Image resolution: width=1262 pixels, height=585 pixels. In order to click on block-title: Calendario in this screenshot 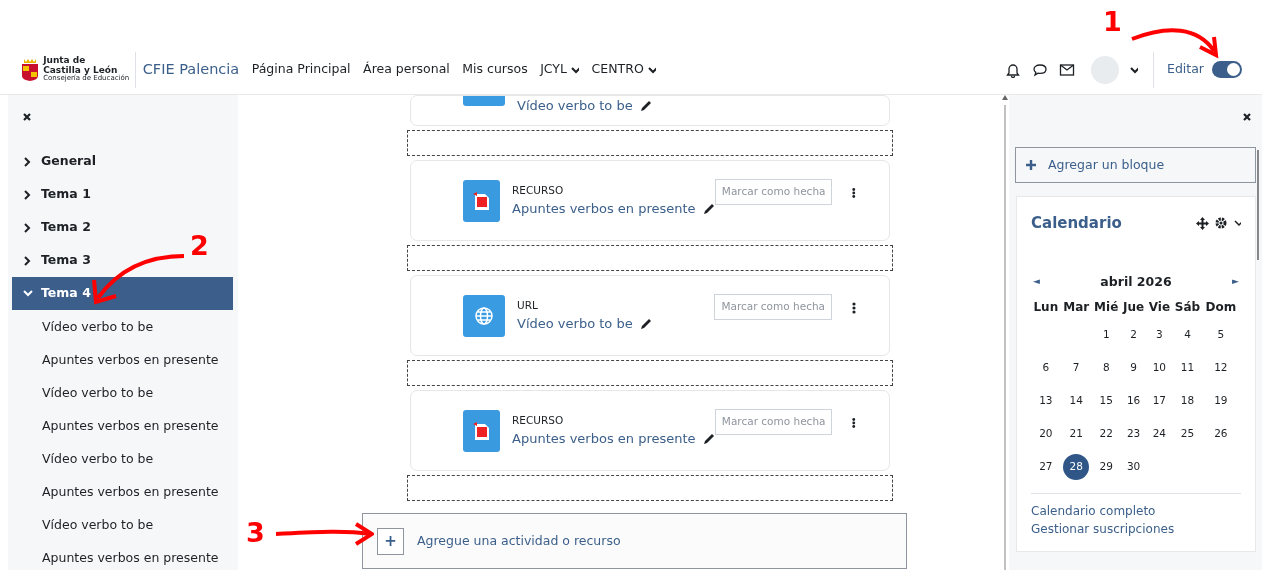, I will do `click(1076, 223)`.